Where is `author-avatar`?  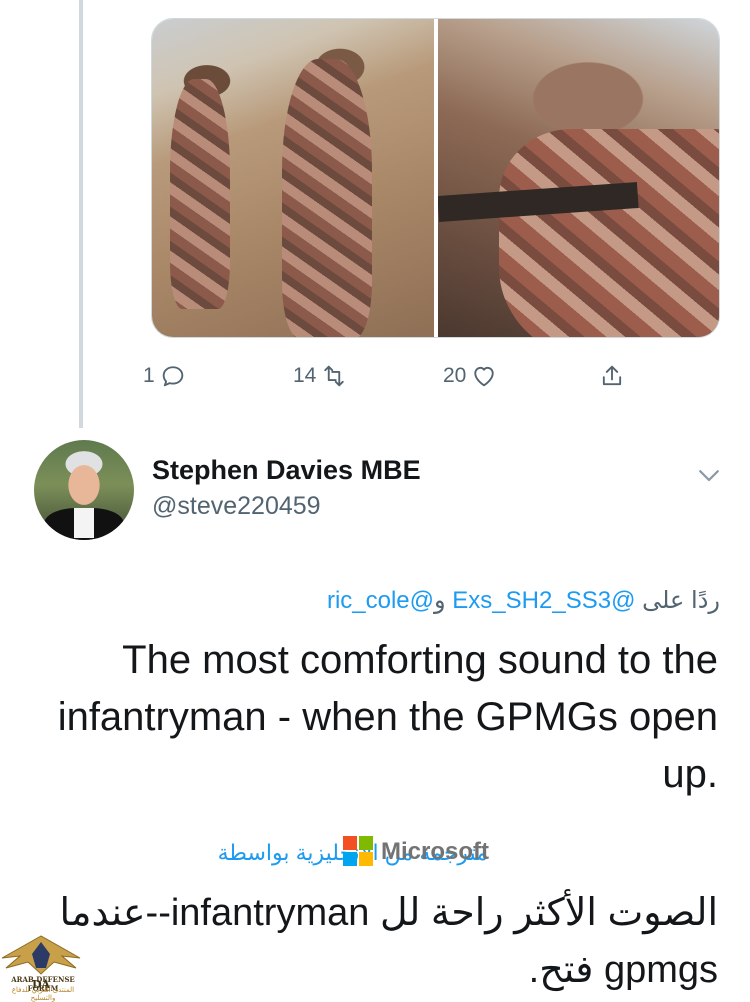
author-avatar is located at coordinates (84, 490).